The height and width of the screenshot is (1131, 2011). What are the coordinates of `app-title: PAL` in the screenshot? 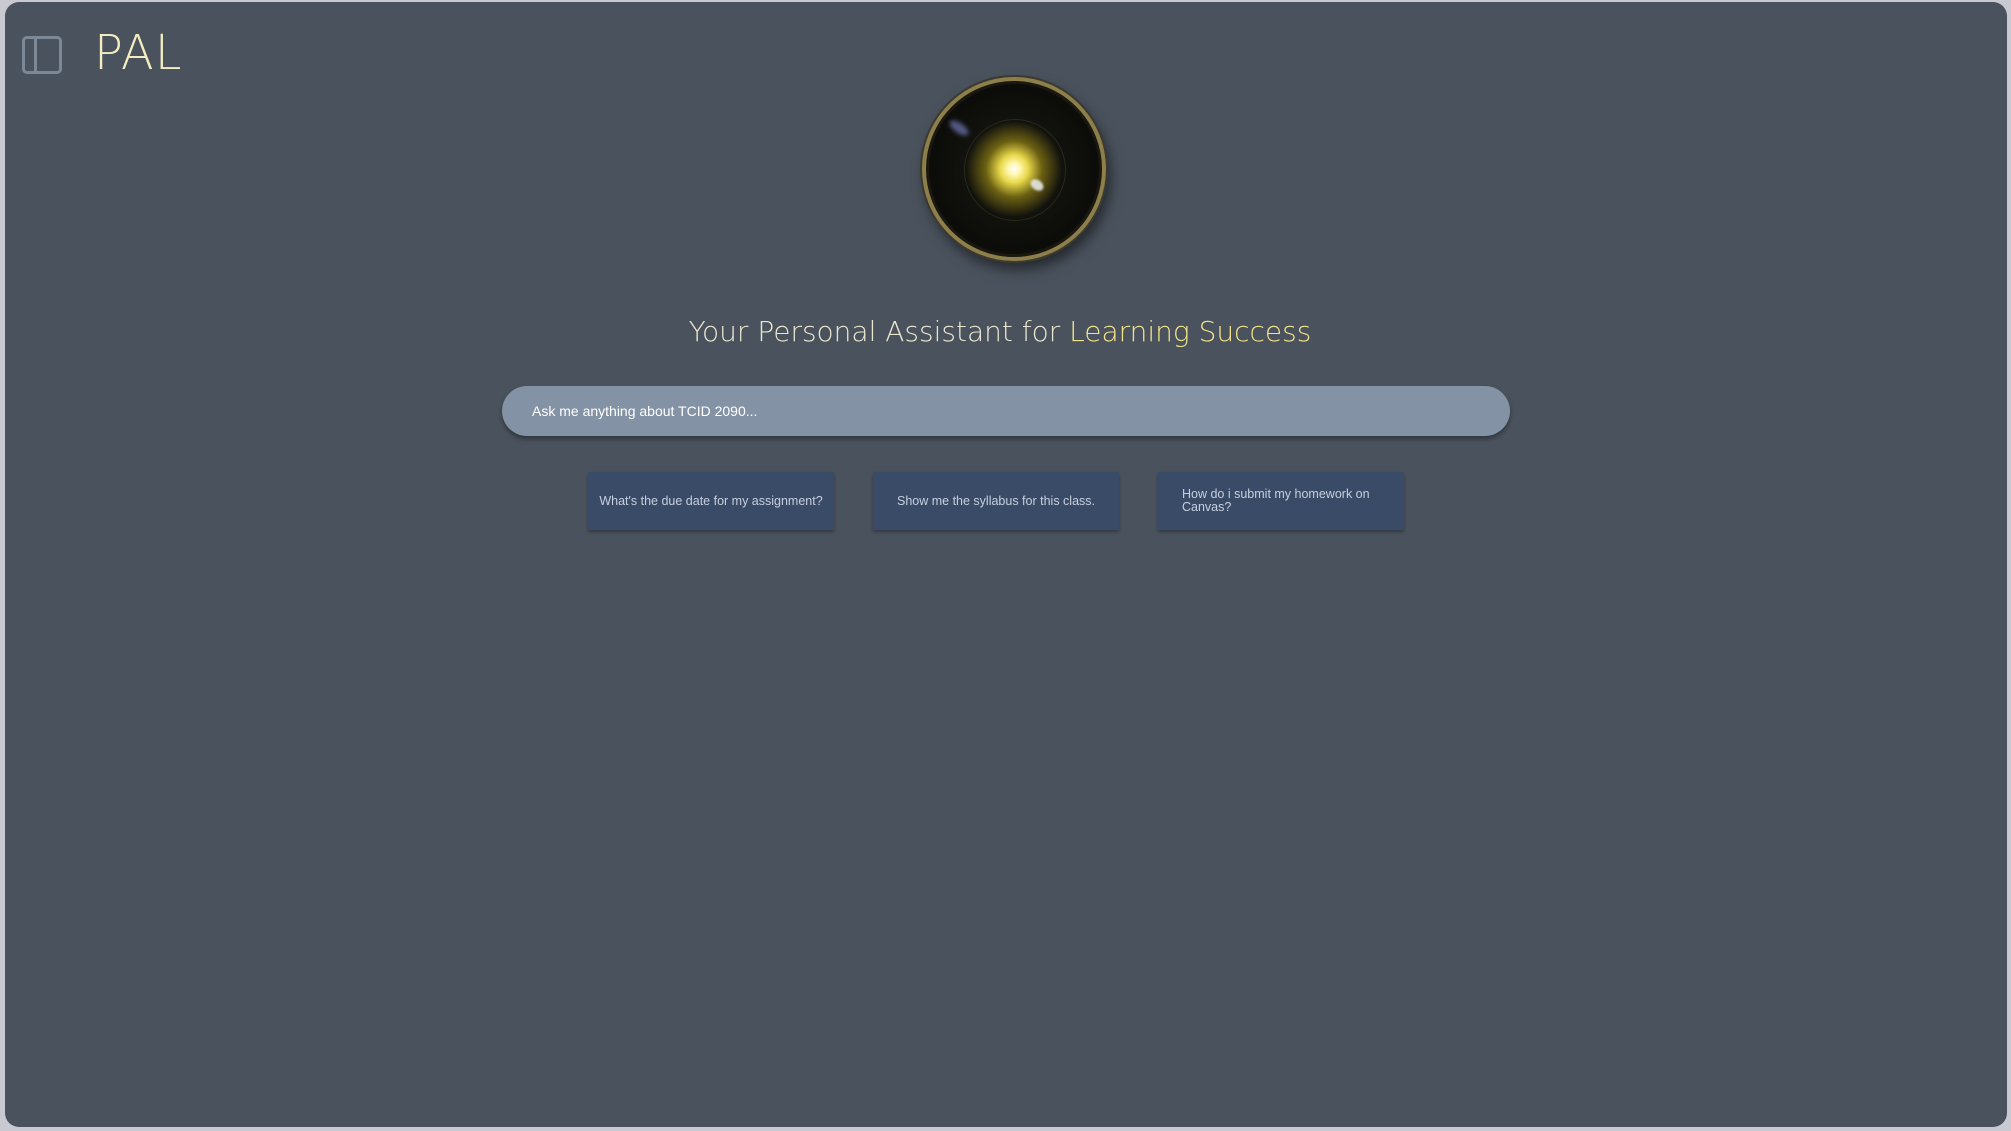 It's located at (138, 53).